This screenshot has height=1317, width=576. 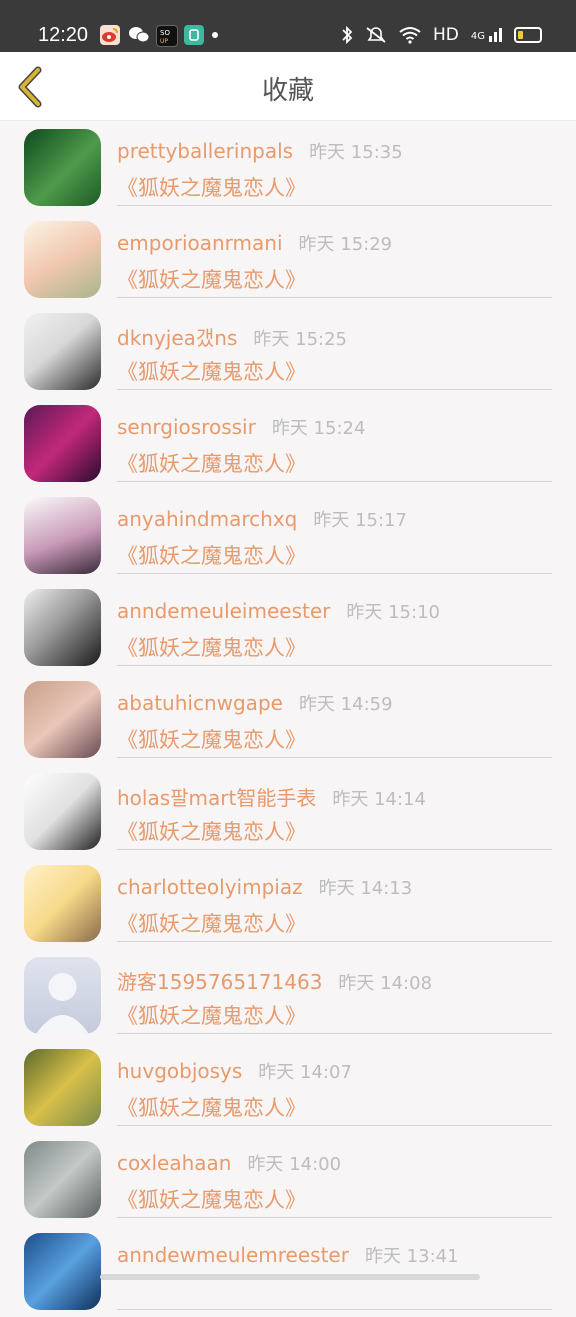 I want to click on list-item: charlotteolyimpiaz 昨天 14:13 《狐妖之魔鬼恋人》, so click(x=288, y=903).